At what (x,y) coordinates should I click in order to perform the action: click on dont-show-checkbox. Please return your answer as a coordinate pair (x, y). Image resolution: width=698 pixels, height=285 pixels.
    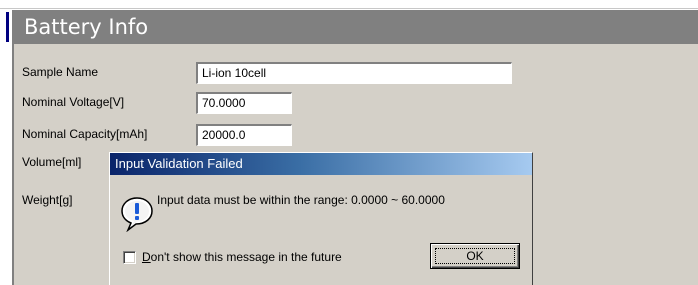
    Looking at the image, I should click on (129, 257).